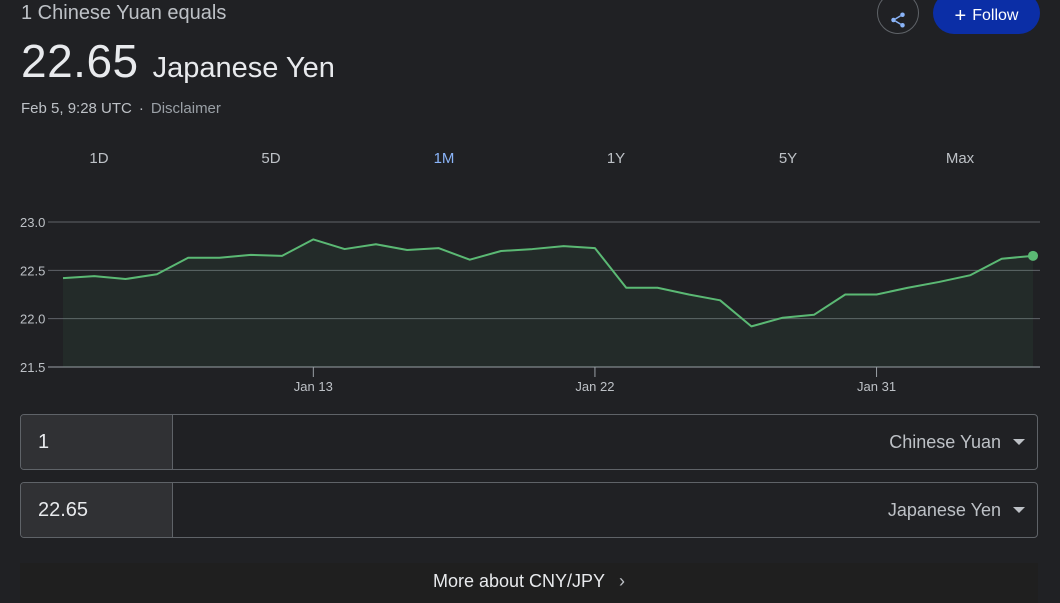 This screenshot has width=1060, height=603. I want to click on tab-1d: 1D, so click(99, 158).